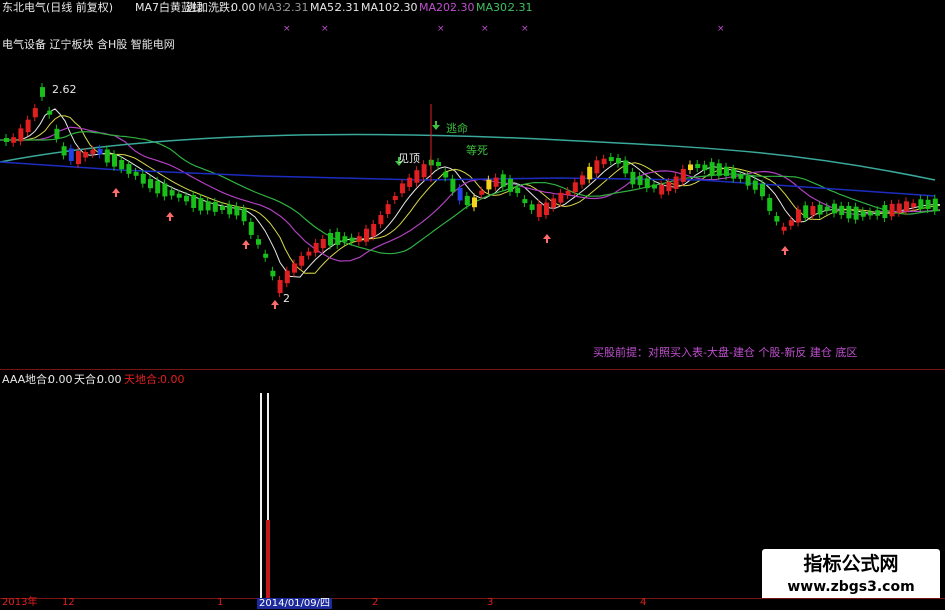  What do you see at coordinates (477, 150) in the screenshot?
I see `wait-signal-label: 等死` at bounding box center [477, 150].